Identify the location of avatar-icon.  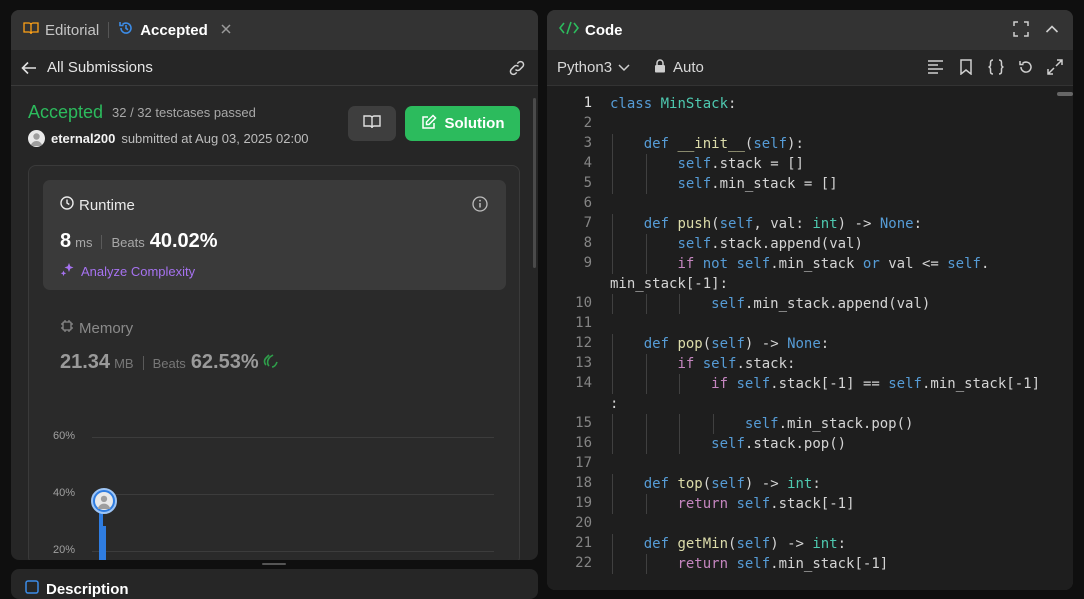
(104, 501).